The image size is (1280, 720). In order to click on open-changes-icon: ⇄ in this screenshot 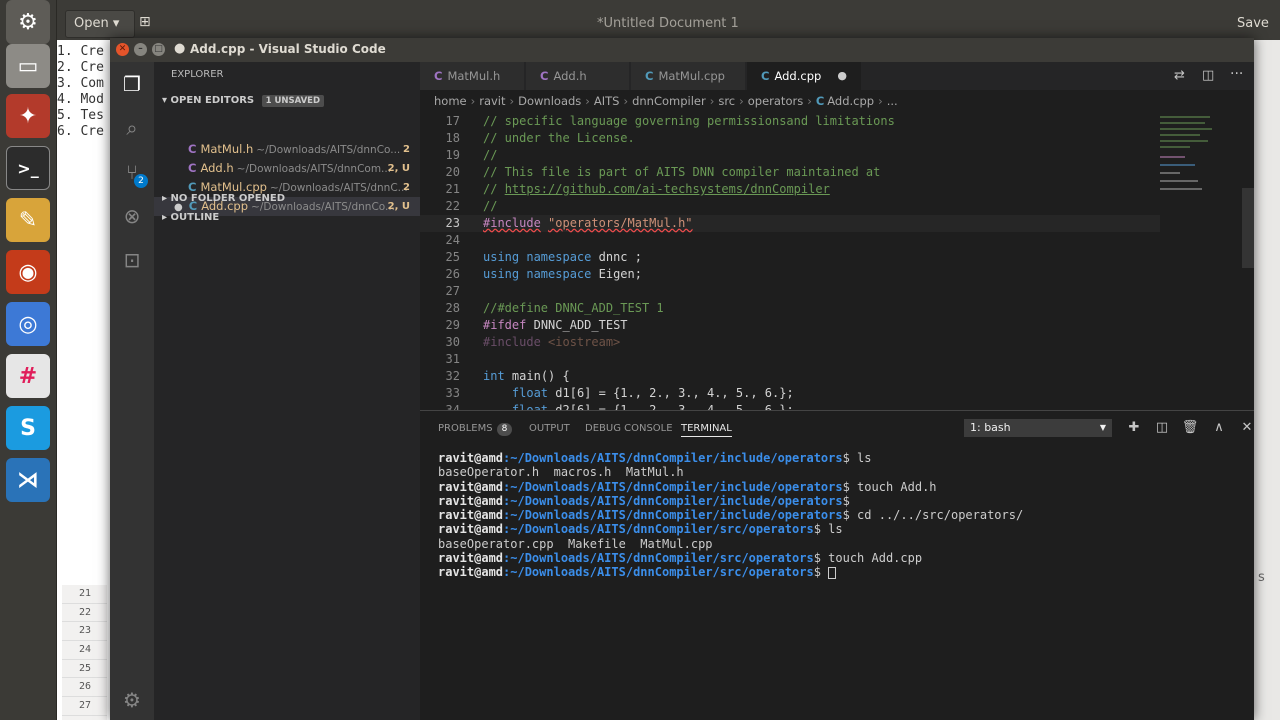, I will do `click(1179, 75)`.